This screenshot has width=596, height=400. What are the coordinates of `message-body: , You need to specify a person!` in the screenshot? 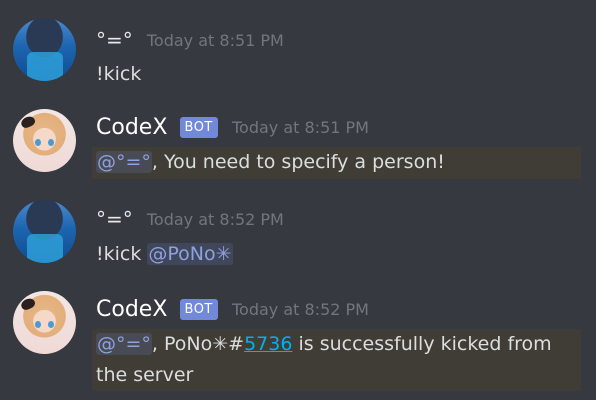 It's located at (298, 162).